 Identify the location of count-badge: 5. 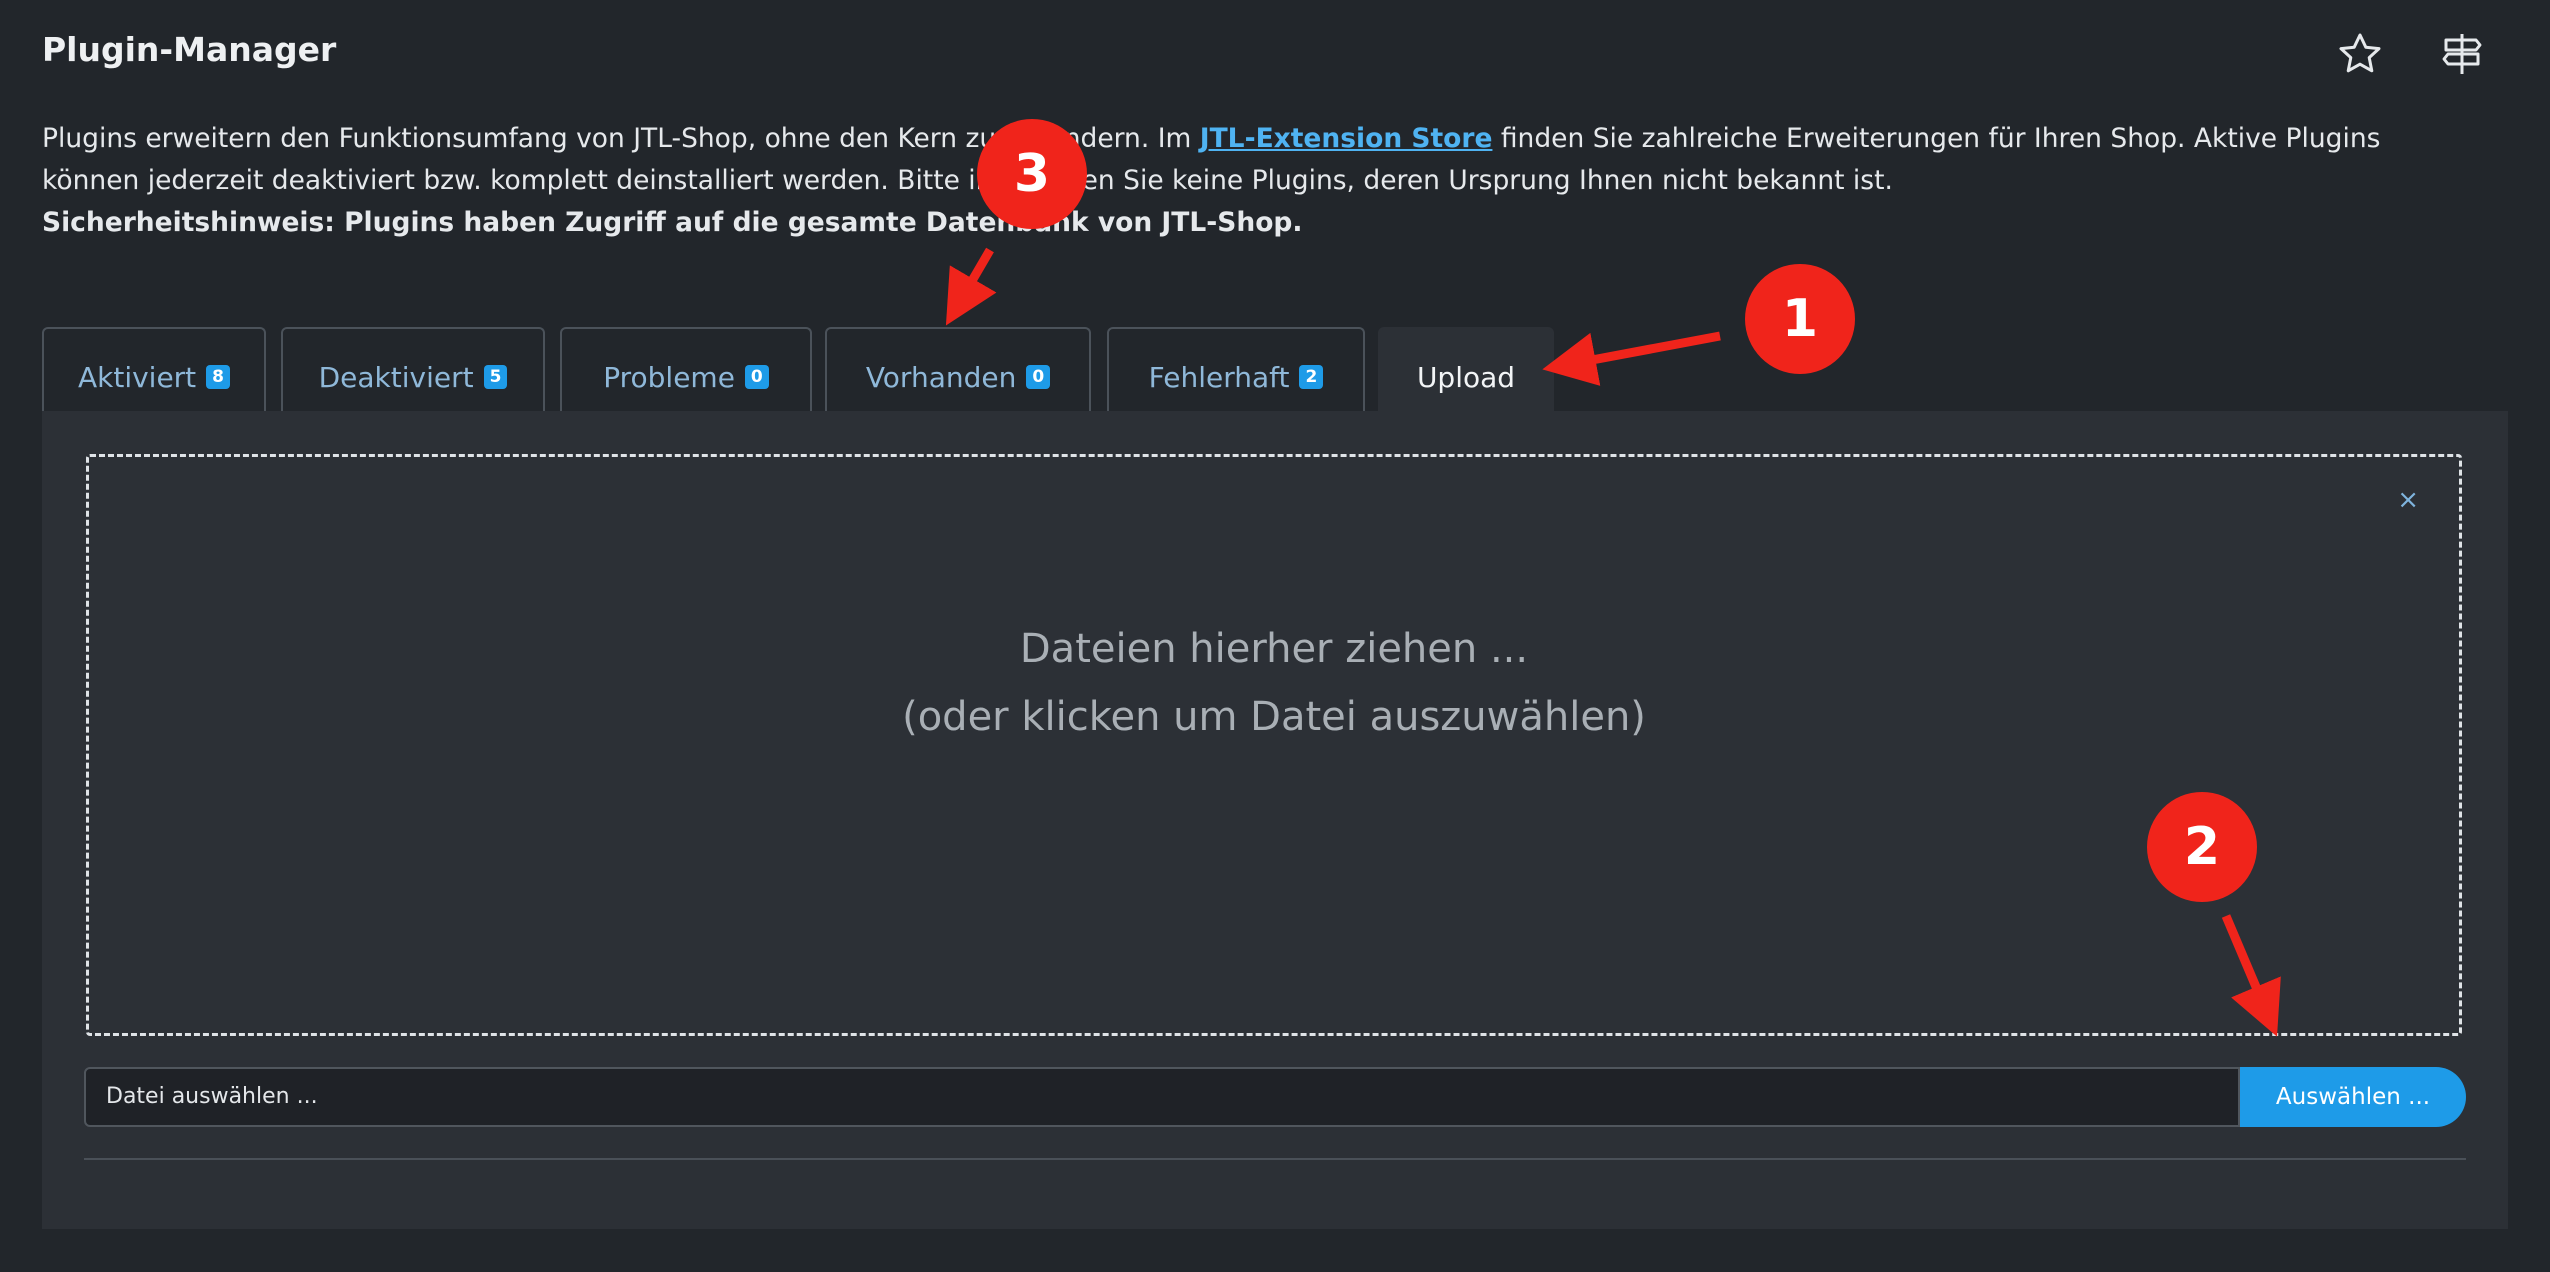
(495, 377).